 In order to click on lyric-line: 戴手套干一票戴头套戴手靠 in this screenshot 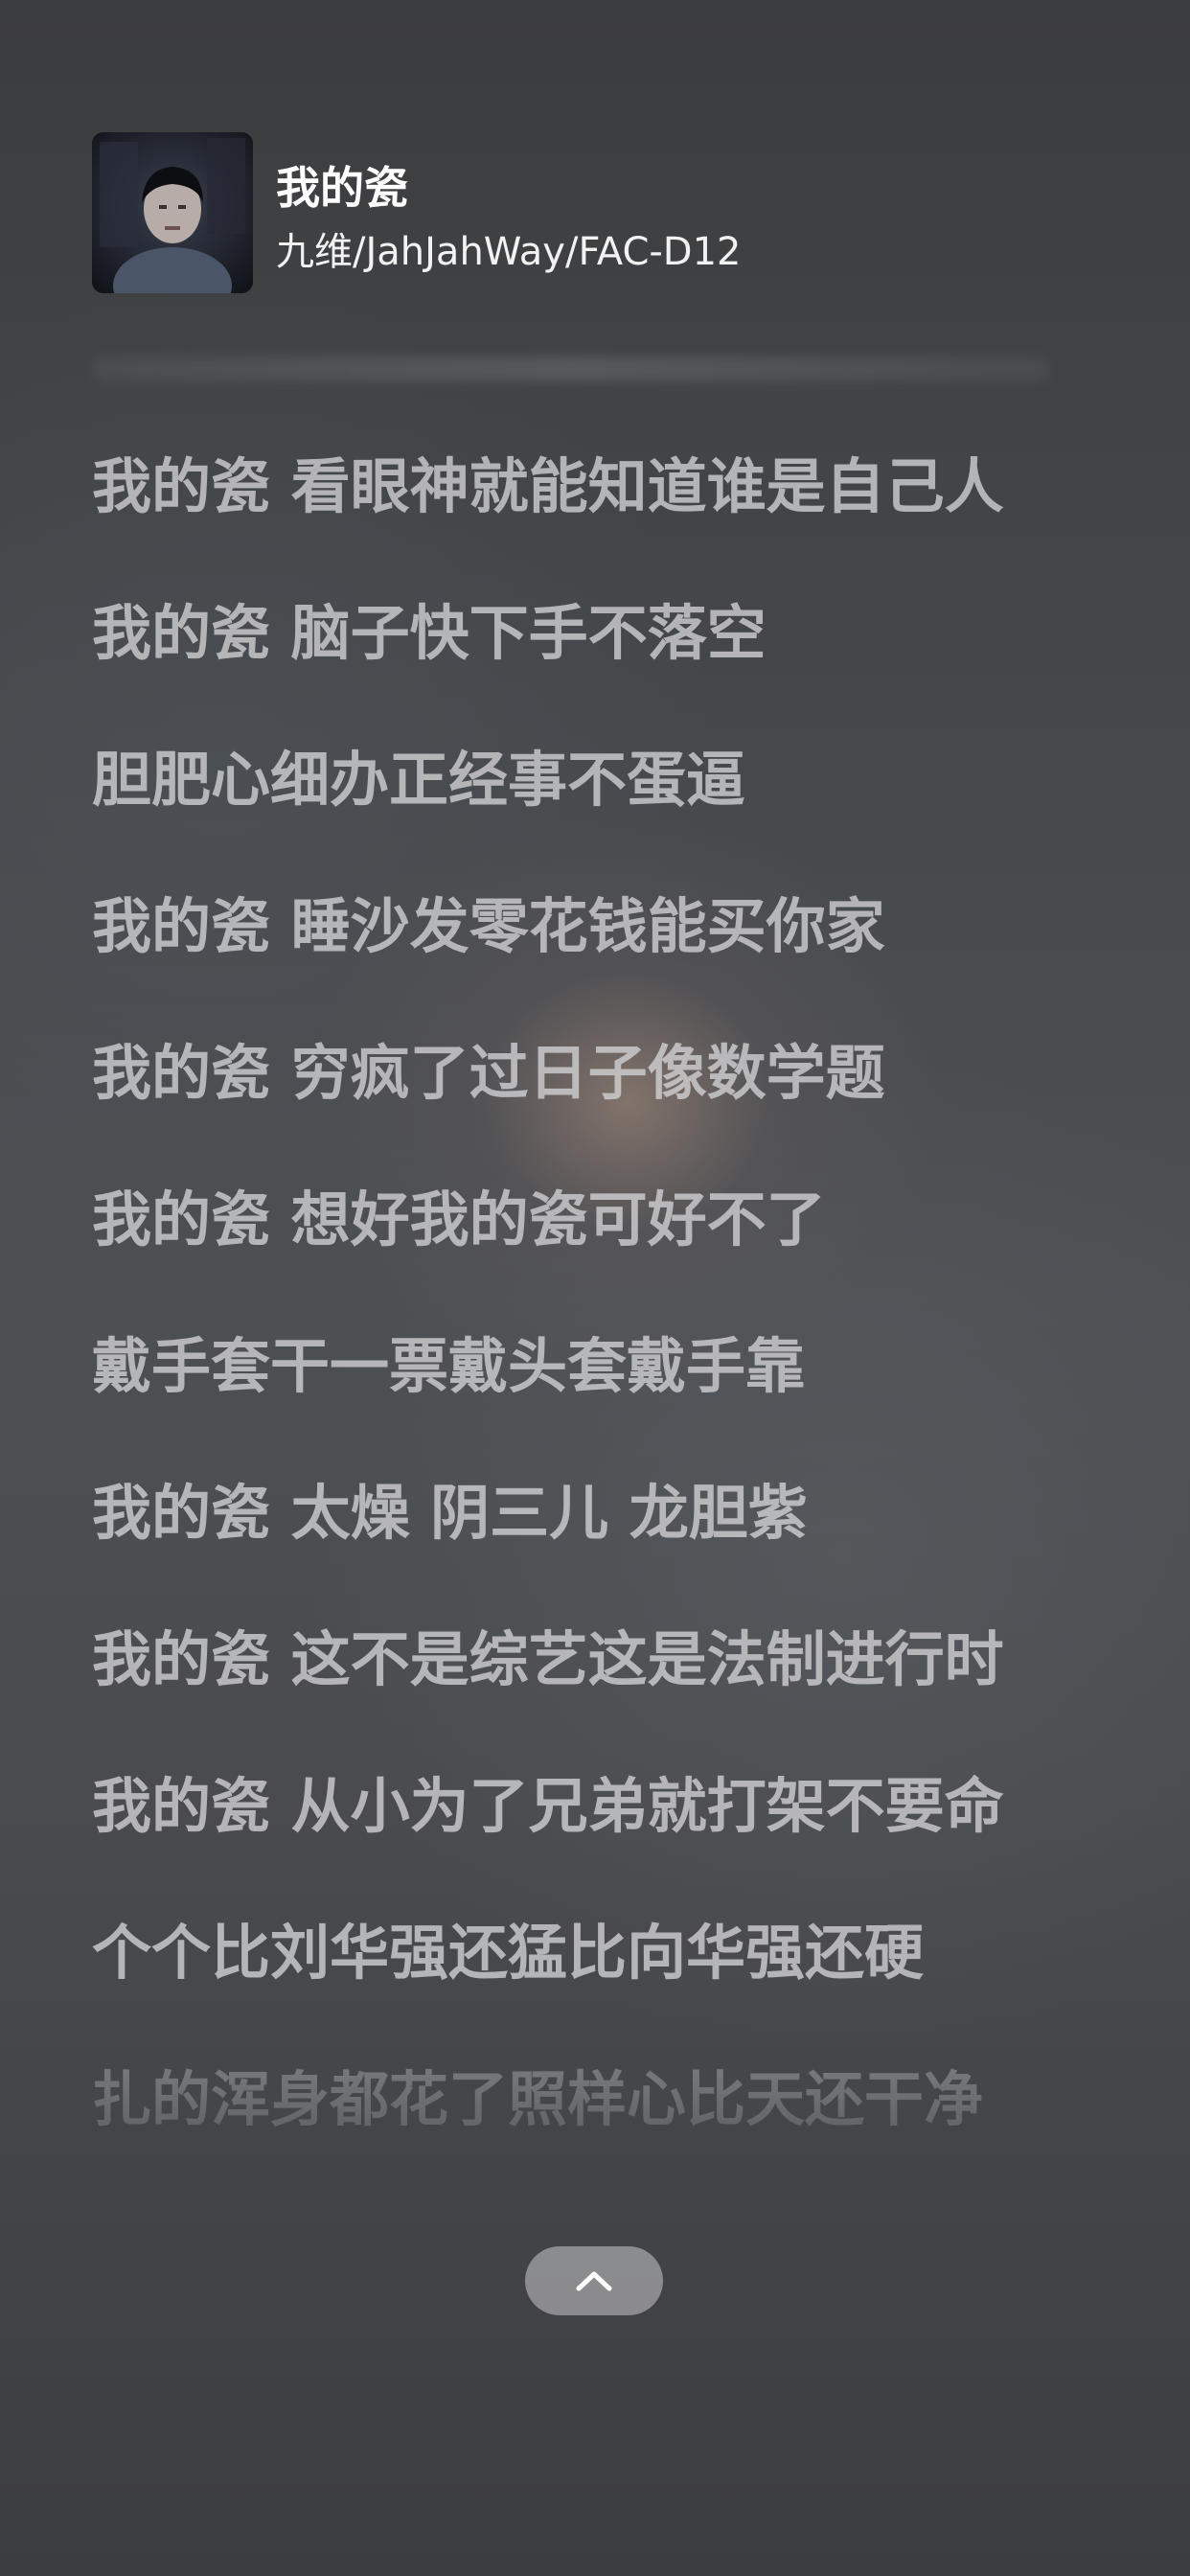, I will do `click(609, 1394)`.